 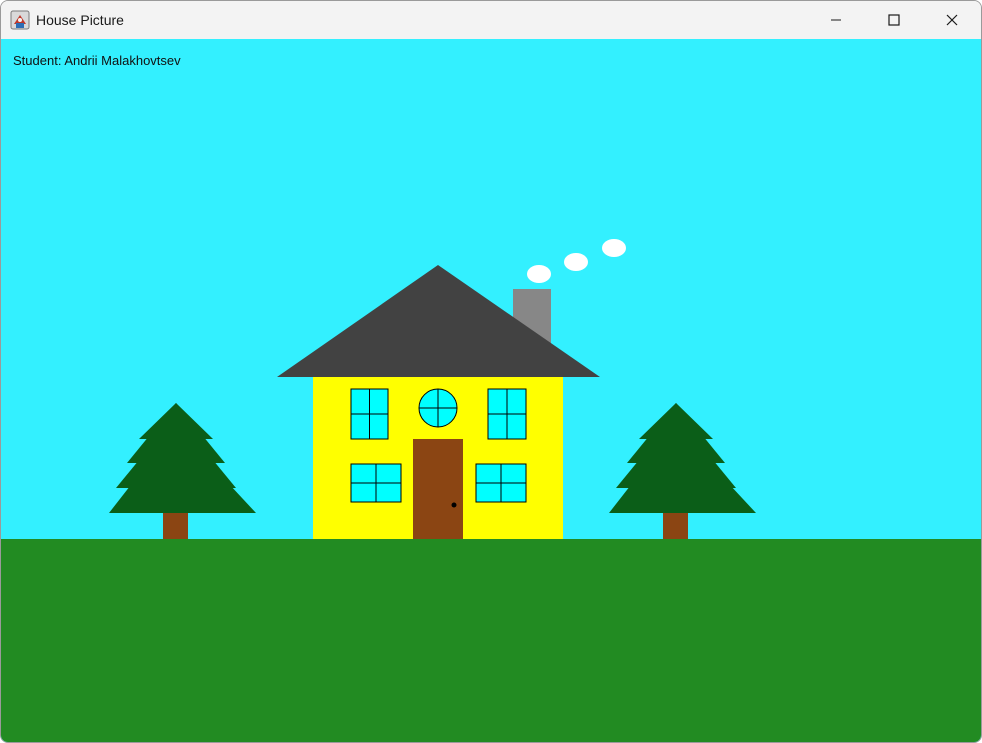 I want to click on minimize-button, so click(x=836, y=20).